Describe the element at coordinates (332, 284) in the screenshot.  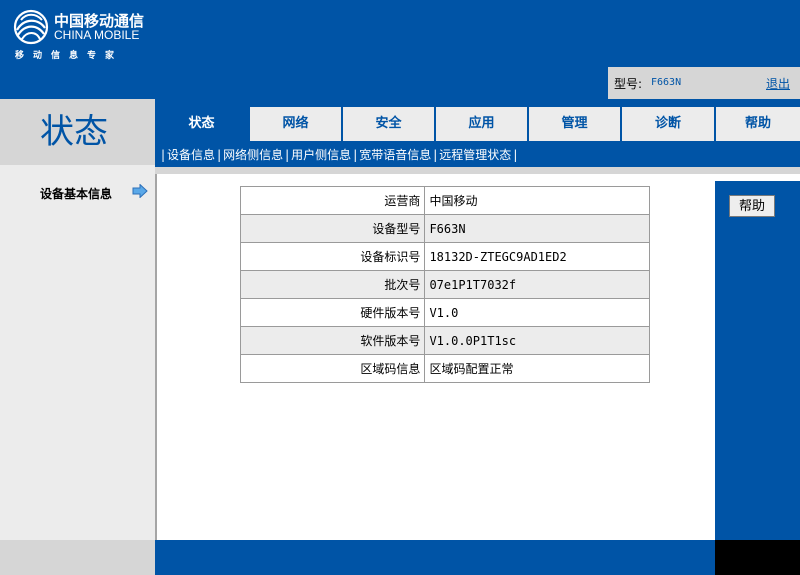
I see `info-key: 批次号` at that location.